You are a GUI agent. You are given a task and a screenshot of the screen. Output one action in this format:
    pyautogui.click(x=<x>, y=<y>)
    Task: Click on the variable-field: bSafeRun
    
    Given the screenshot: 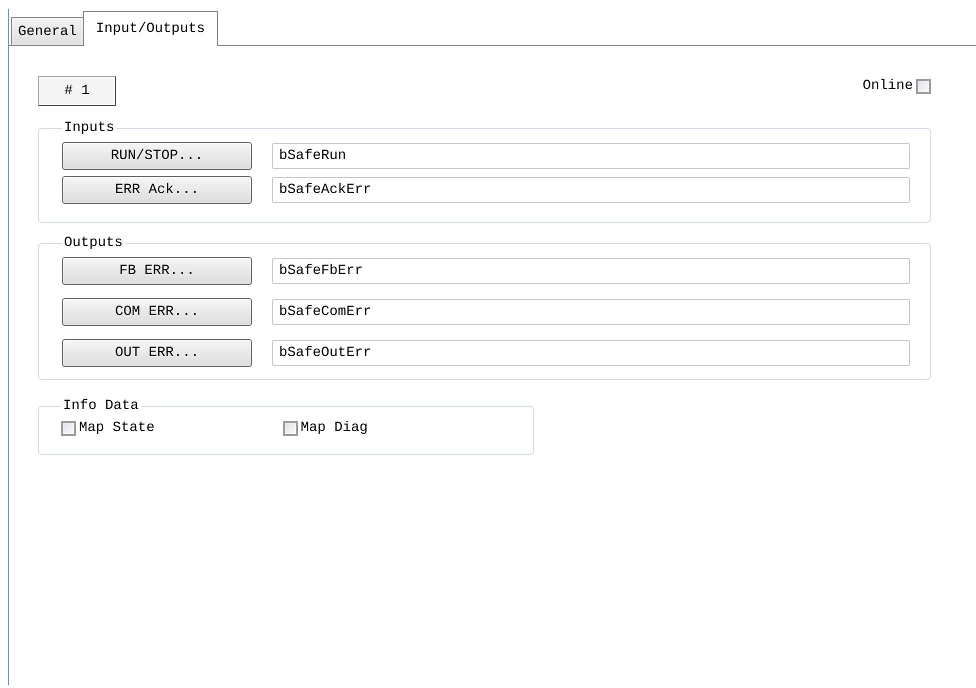 What is the action you would take?
    pyautogui.click(x=591, y=156)
    